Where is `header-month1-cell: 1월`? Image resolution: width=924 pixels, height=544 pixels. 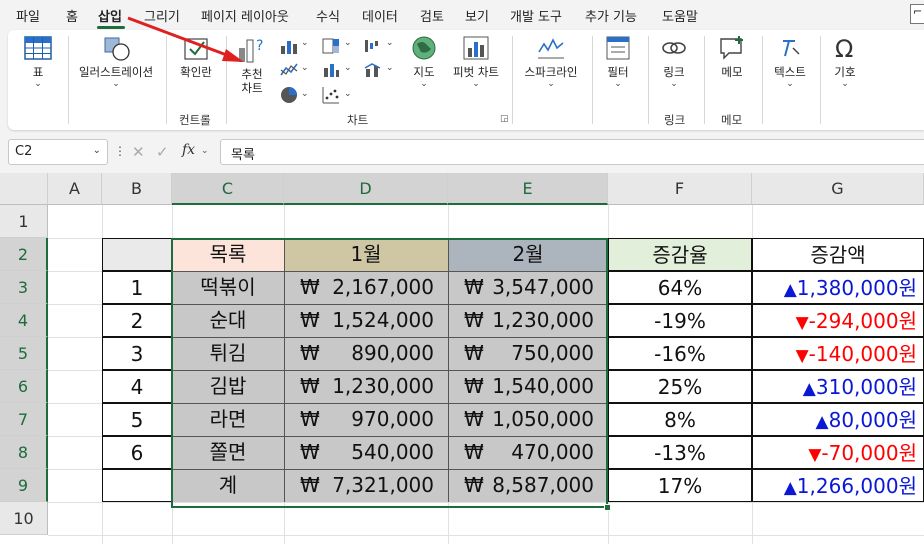
header-month1-cell: 1월 is located at coordinates (366, 254).